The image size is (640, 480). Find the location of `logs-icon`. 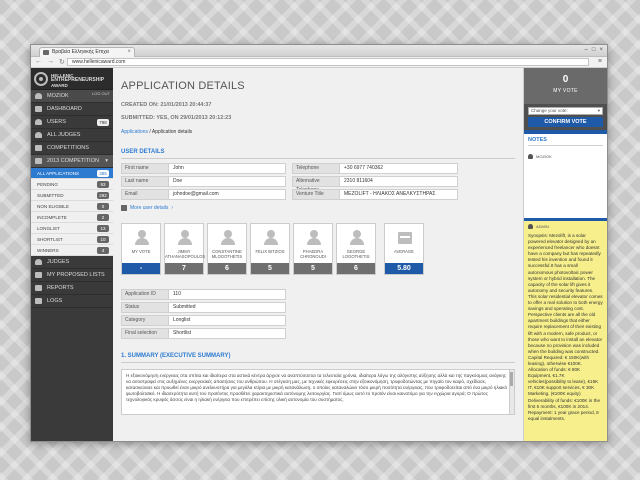

logs-icon is located at coordinates (38, 301).